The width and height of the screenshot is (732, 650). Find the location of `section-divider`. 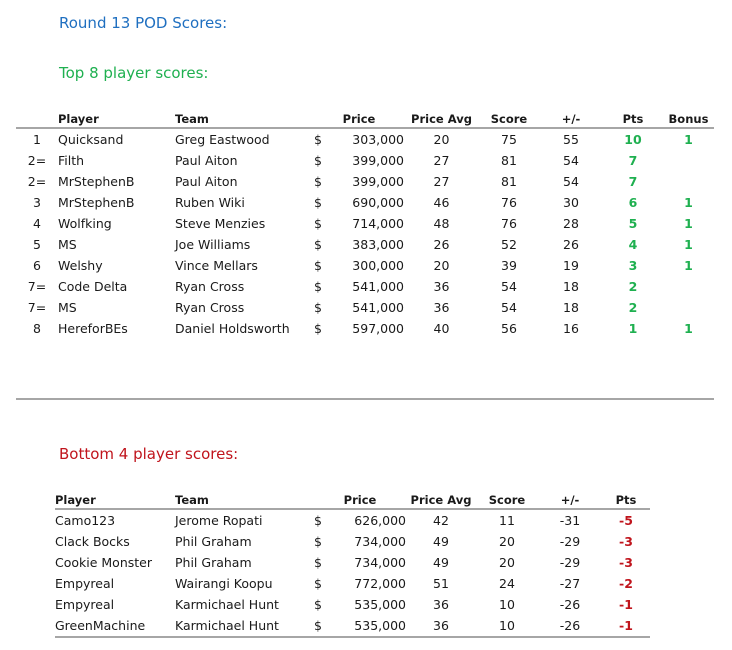

section-divider is located at coordinates (365, 399).